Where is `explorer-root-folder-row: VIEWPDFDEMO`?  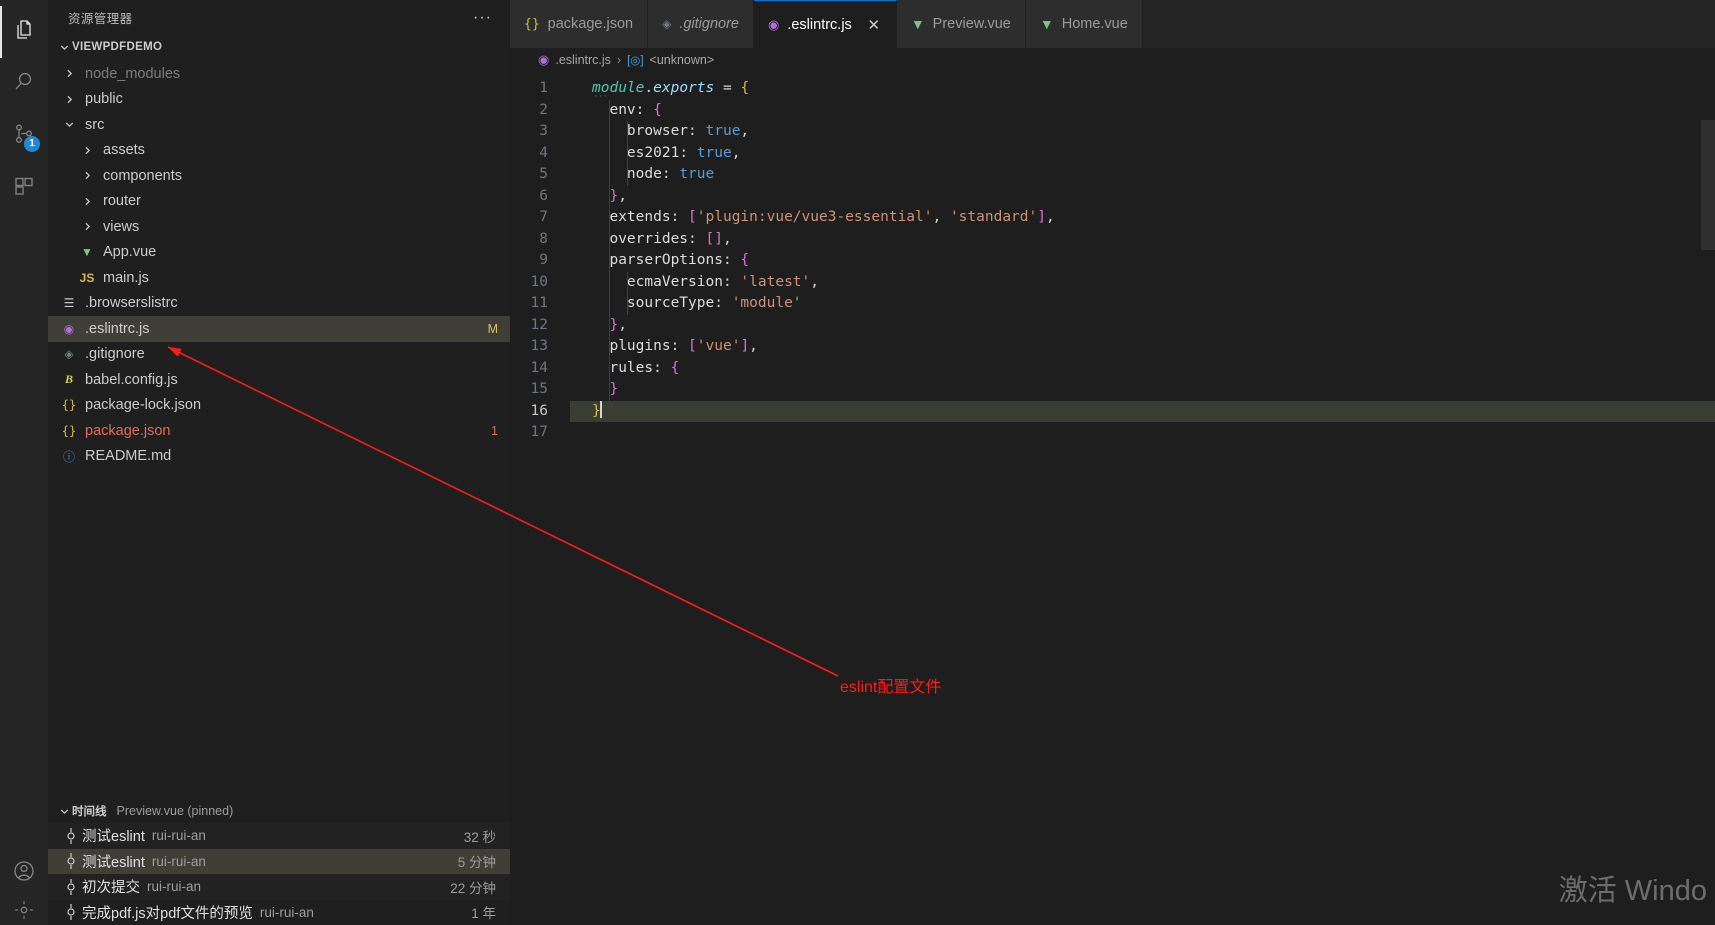 explorer-root-folder-row: VIEWPDFDEMO is located at coordinates (279, 47).